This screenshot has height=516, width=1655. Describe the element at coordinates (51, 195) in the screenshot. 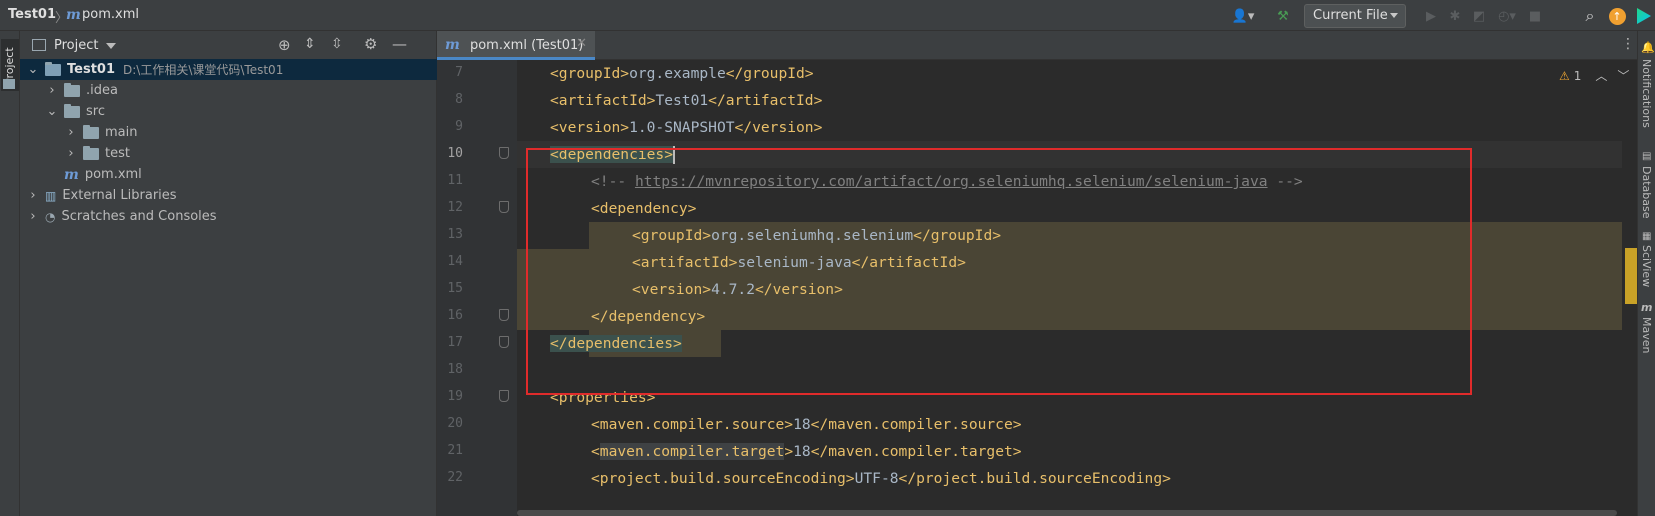

I see `library-icon: ▥` at that location.